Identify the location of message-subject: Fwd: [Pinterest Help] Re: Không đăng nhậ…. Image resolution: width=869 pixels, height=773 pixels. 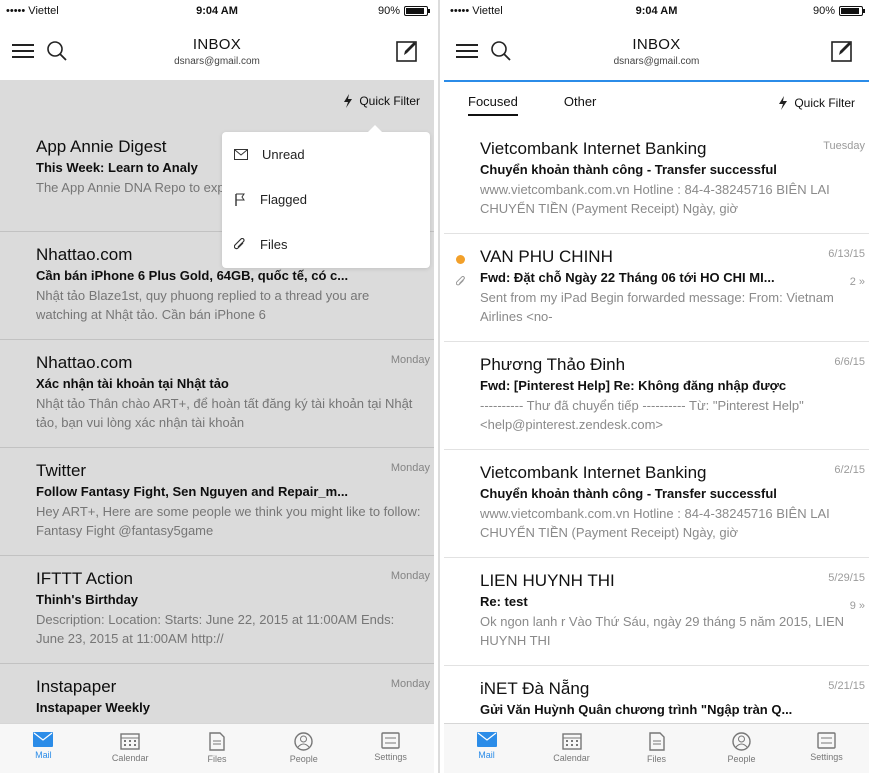
(633, 385).